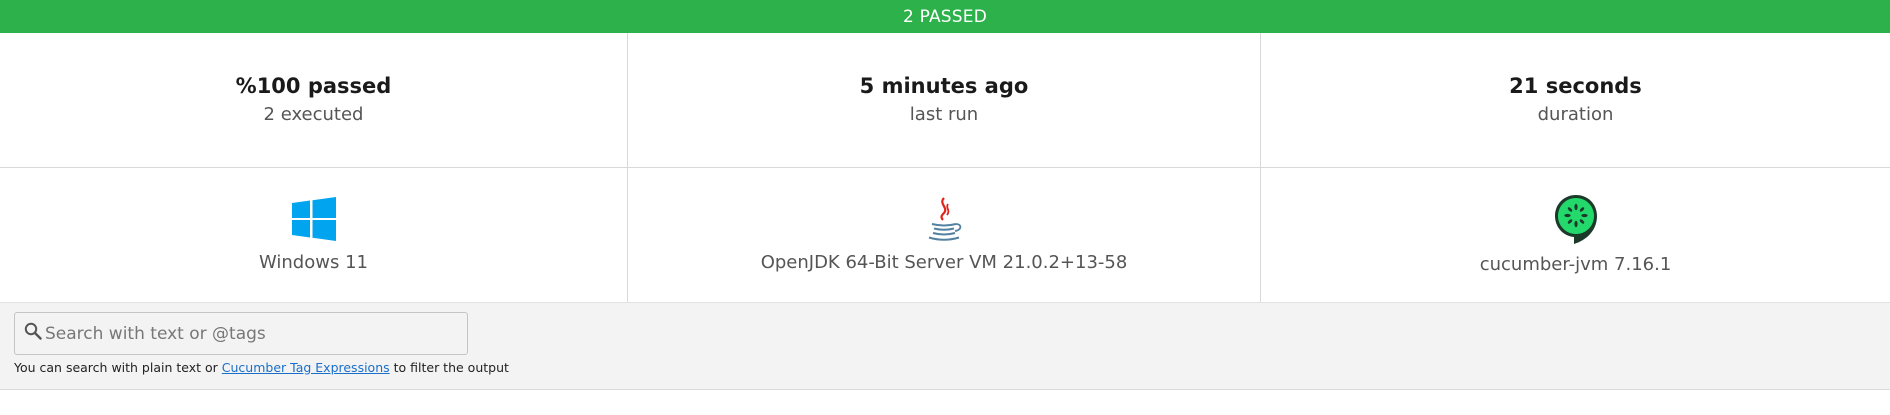 The width and height of the screenshot is (1890, 415). What do you see at coordinates (313, 86) in the screenshot?
I see `passed-value: %100 passed` at bounding box center [313, 86].